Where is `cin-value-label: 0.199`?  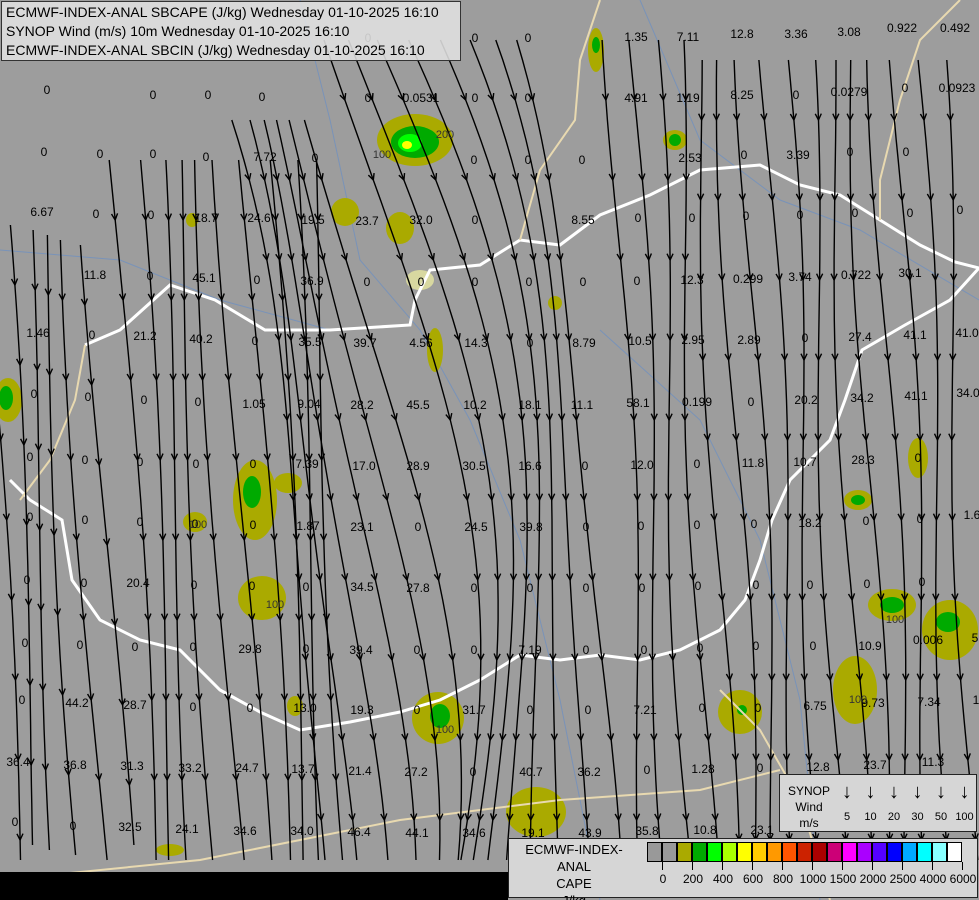
cin-value-label: 0.199 is located at coordinates (697, 402).